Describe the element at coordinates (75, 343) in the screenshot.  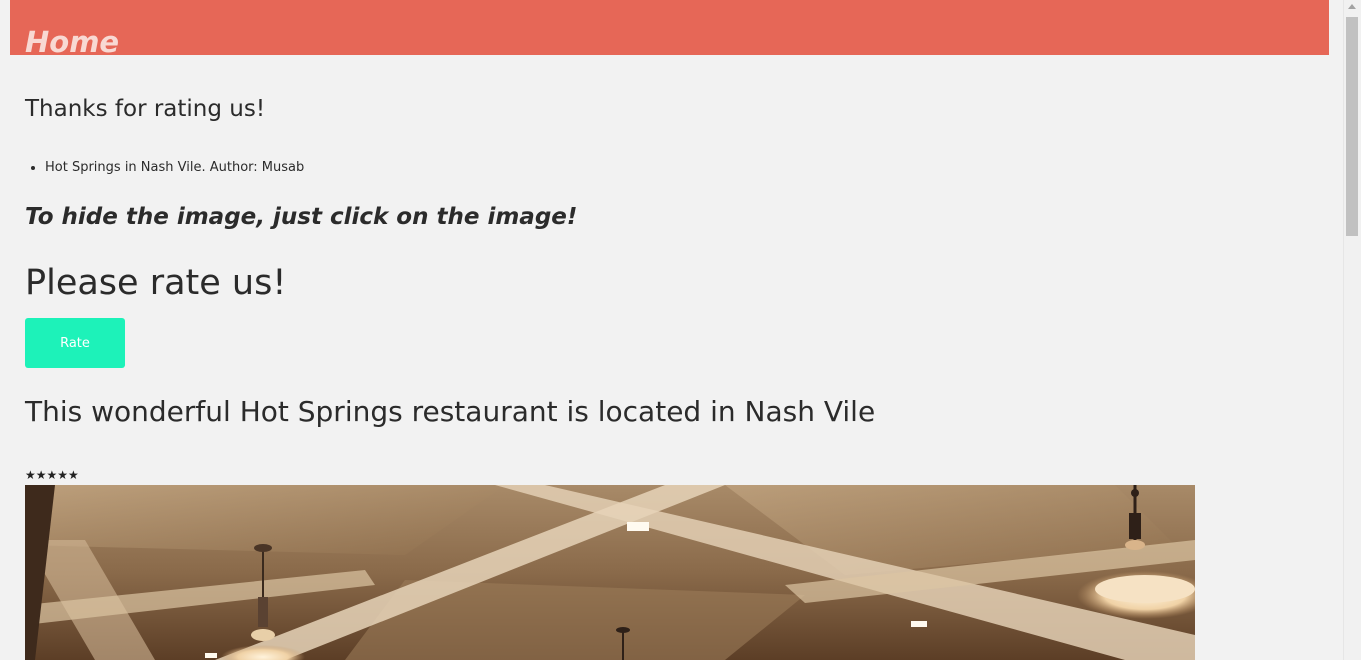
I see `rate-button: Rate` at that location.